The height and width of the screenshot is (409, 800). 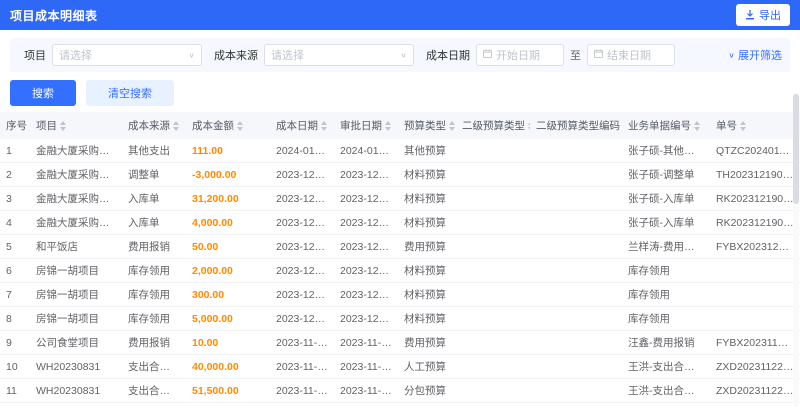 What do you see at coordinates (236, 56) in the screenshot?
I see `source-filter-label: 成本来源` at bounding box center [236, 56].